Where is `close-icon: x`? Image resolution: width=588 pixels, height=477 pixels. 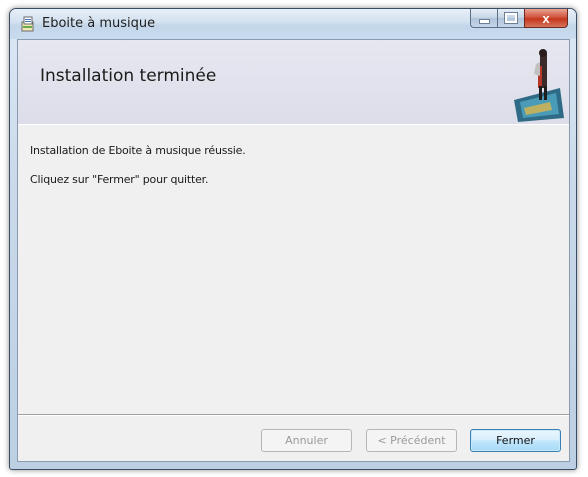
close-icon: x is located at coordinates (546, 18).